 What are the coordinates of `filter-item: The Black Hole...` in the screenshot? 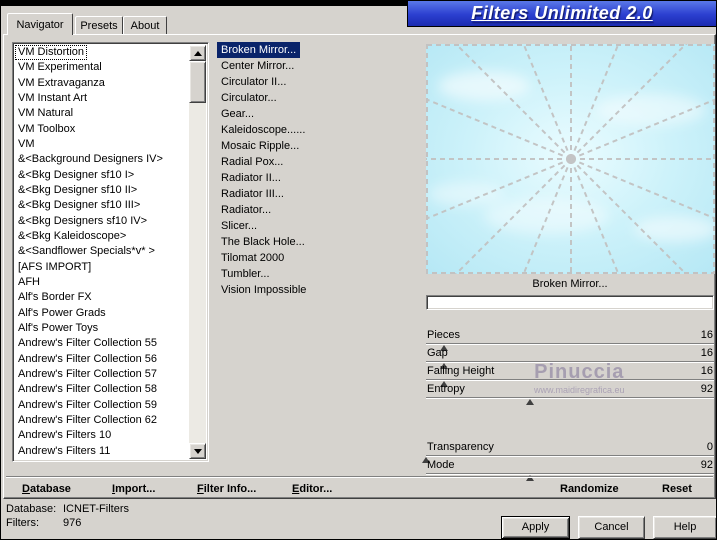 It's located at (317, 242).